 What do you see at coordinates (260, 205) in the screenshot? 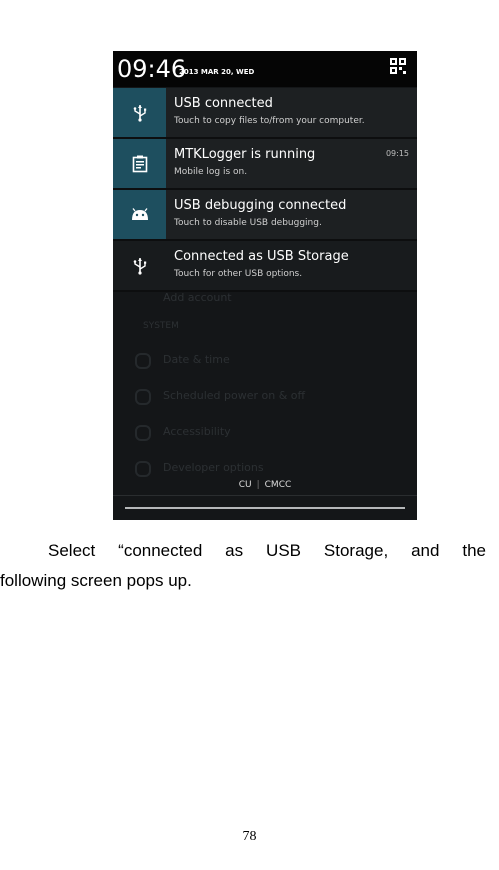
I see `notification-title: USB debugging connected` at bounding box center [260, 205].